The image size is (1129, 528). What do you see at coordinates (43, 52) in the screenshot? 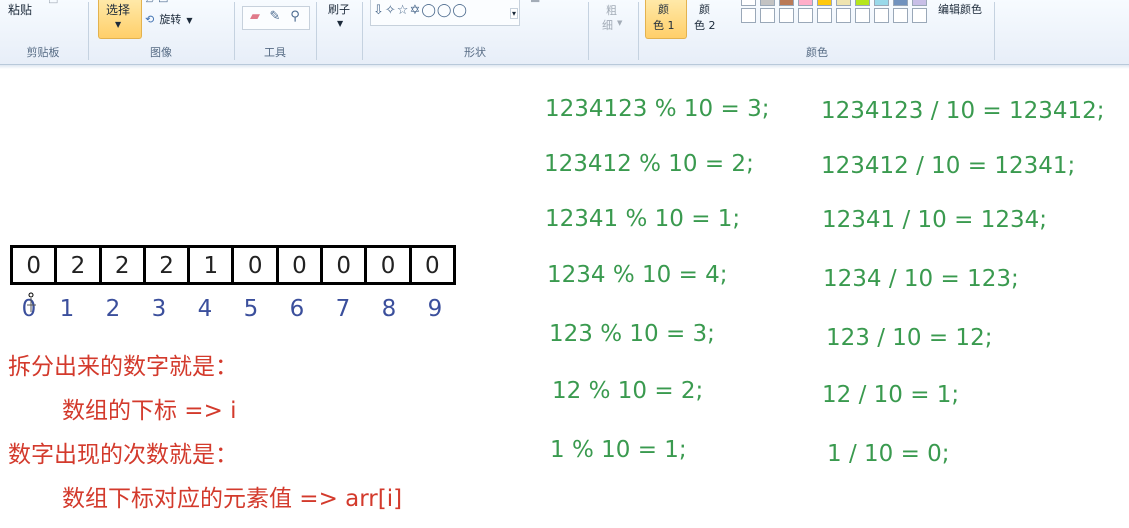
I see `clipboard-group-label: 剪贴板` at bounding box center [43, 52].